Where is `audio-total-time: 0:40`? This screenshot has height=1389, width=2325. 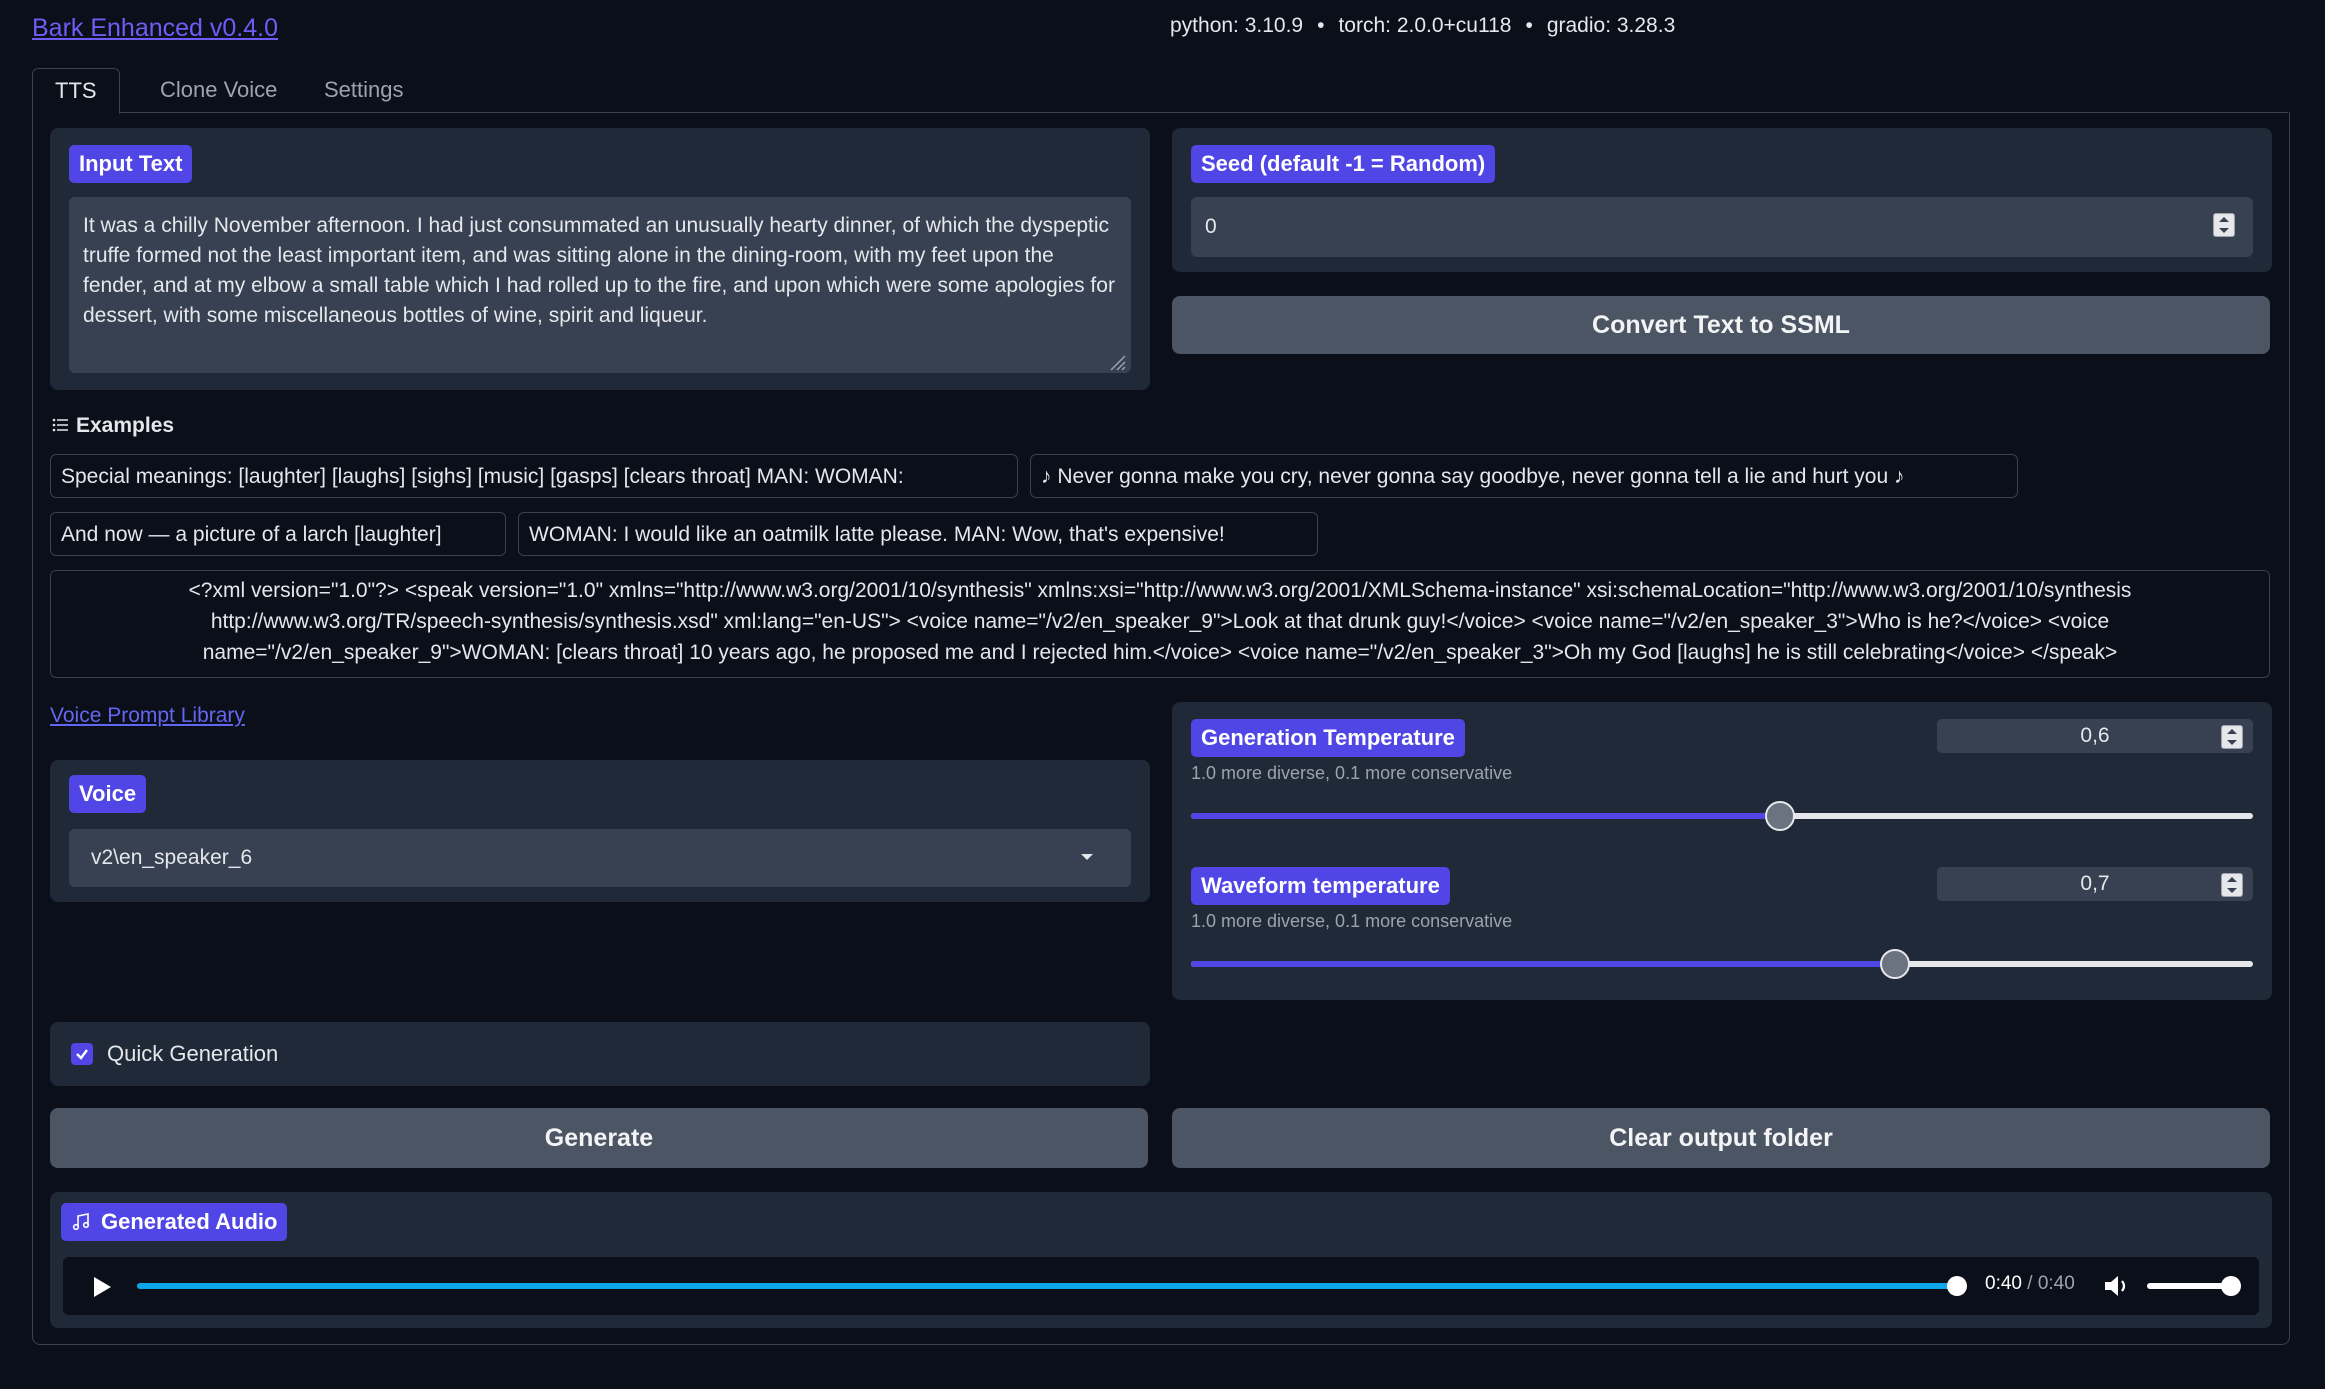
audio-total-time: 0:40 is located at coordinates (2056, 1283).